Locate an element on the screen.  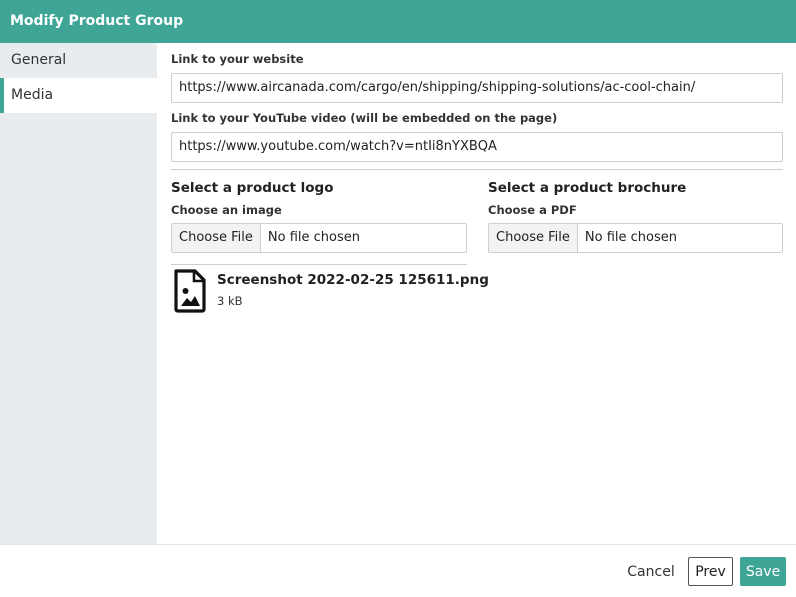
uploaded-logo-info: Screenshot 2022-02-25 125611.png 3 kB is located at coordinates (353, 288).